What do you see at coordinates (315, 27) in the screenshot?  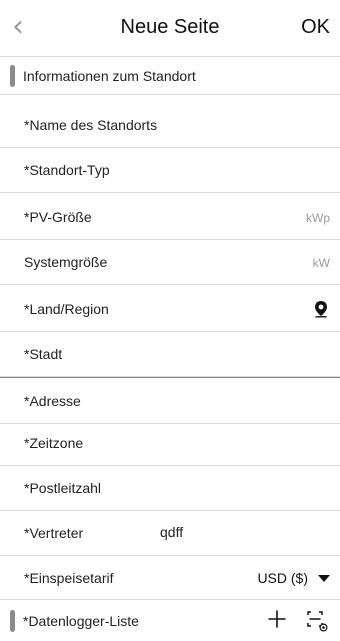 I see `ok-button: OK` at bounding box center [315, 27].